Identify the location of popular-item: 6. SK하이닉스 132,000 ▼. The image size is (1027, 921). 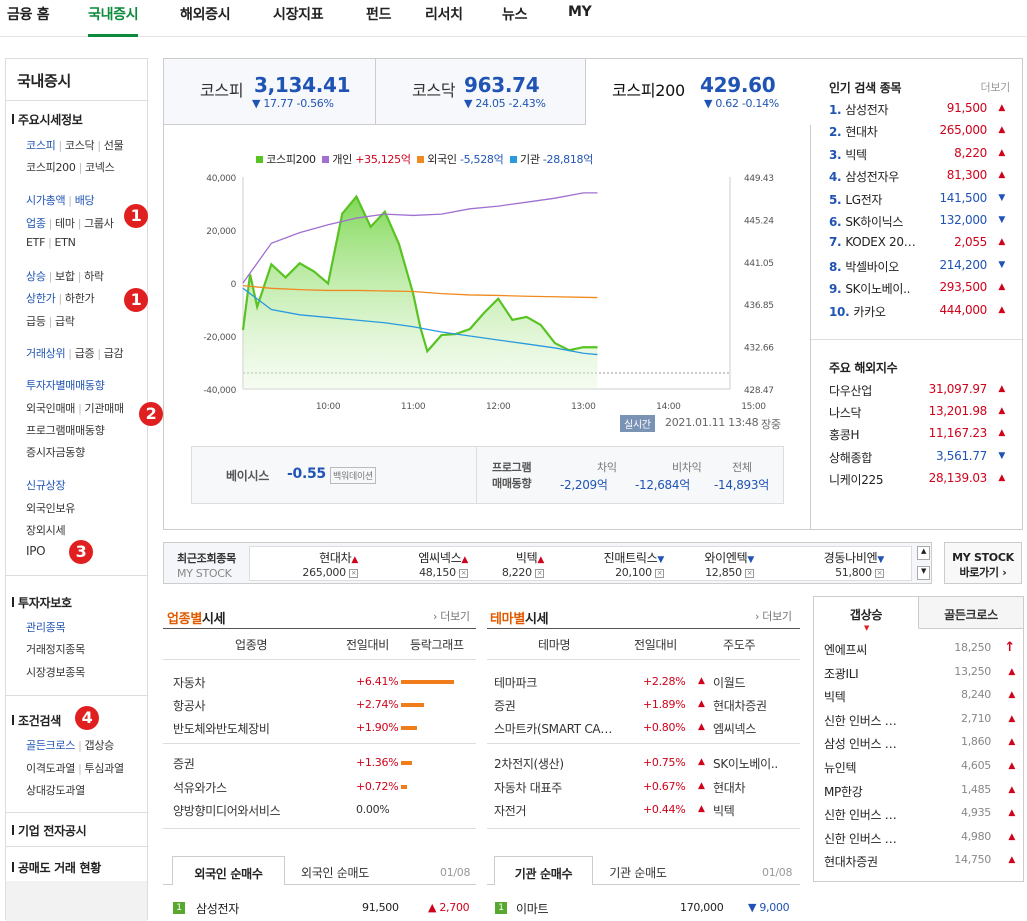
(918, 223).